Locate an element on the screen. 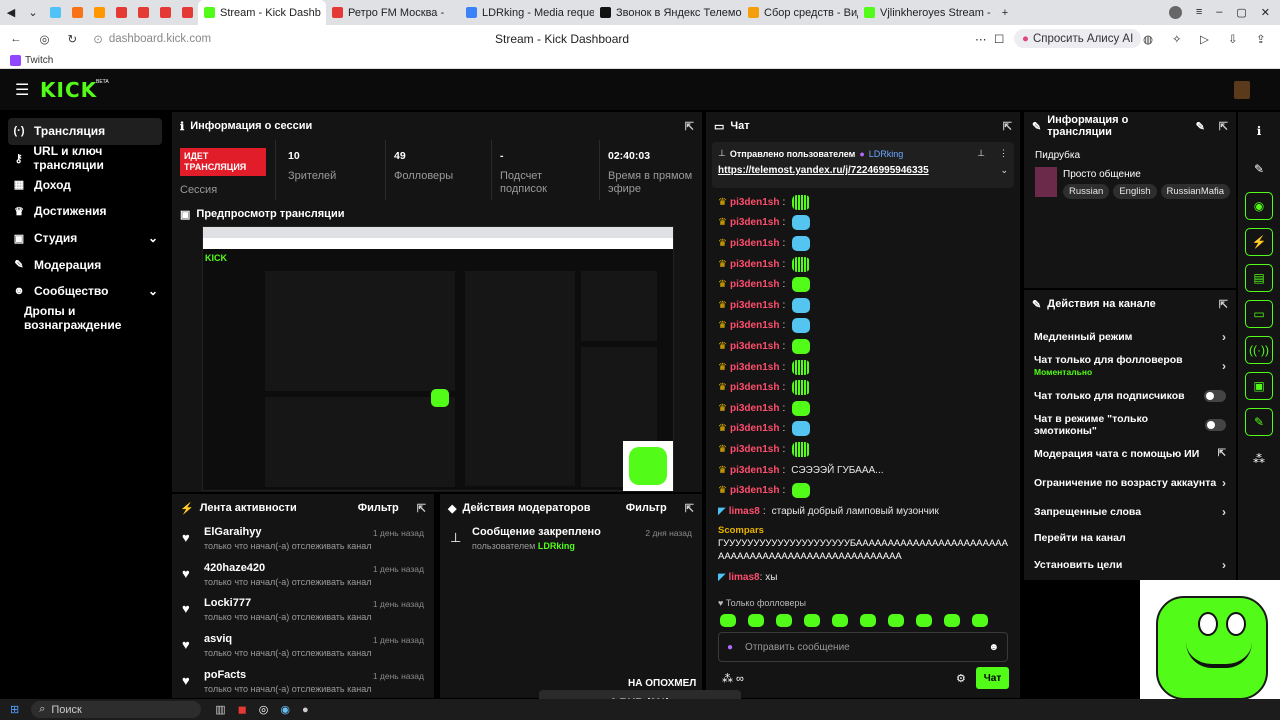  emoji-icon: ☻ is located at coordinates (993, 647).